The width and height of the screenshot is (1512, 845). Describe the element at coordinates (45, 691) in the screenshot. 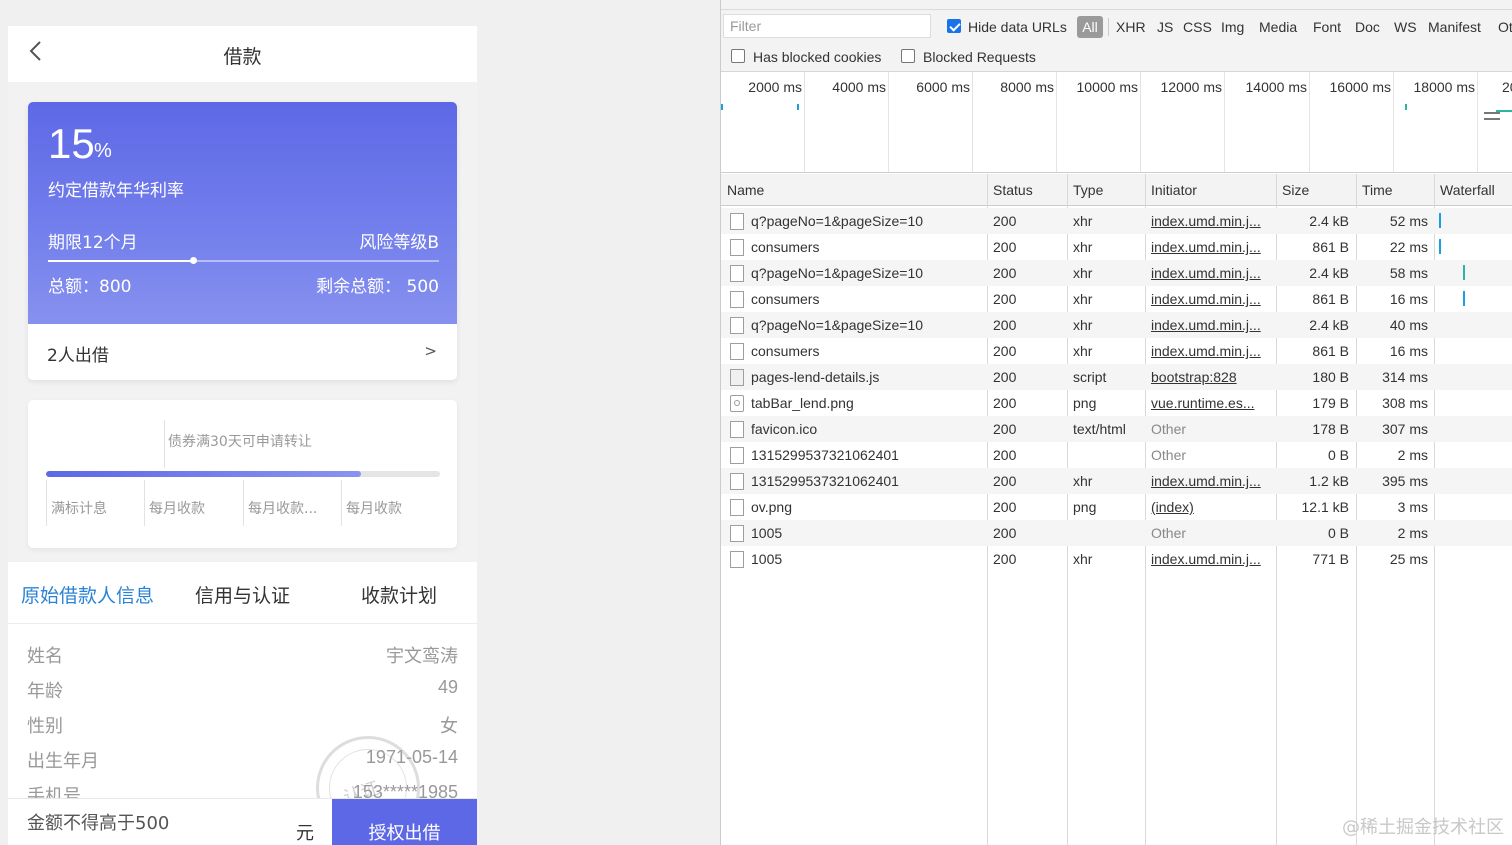

I see `info-label: 年龄` at that location.